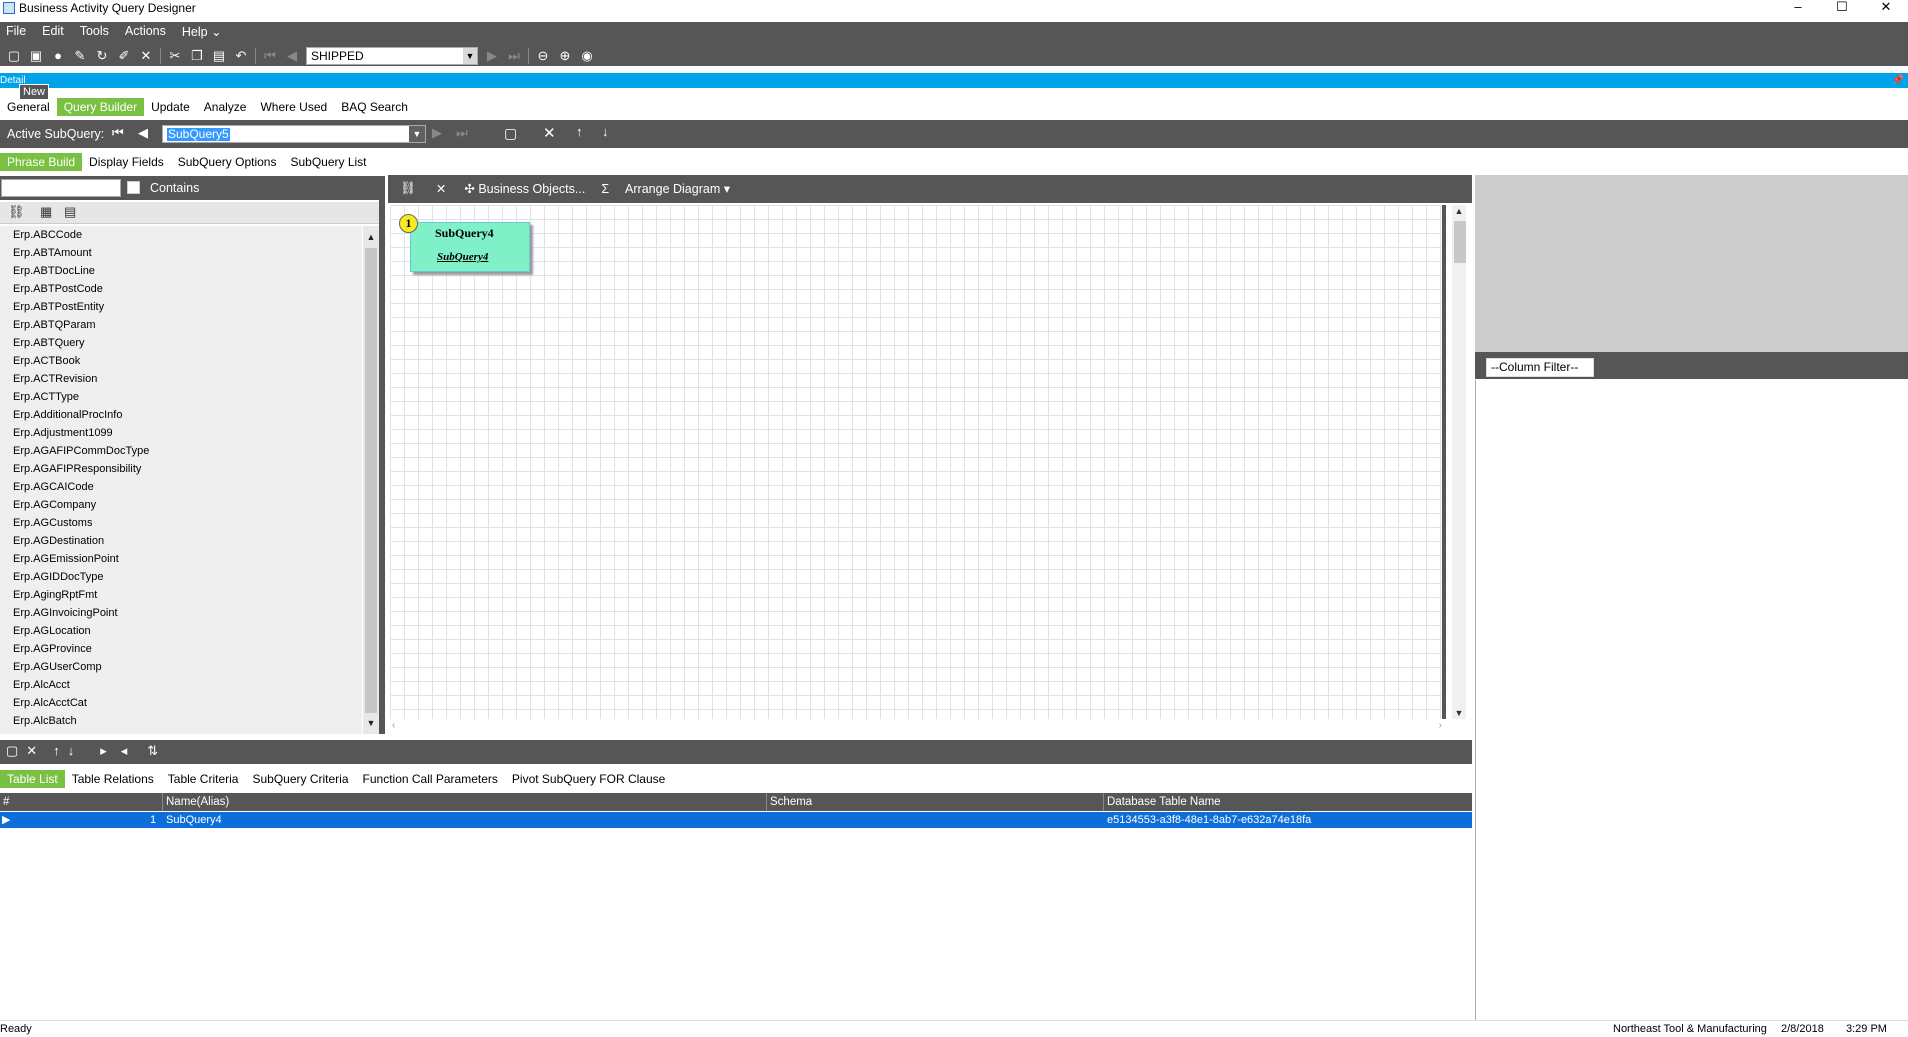  What do you see at coordinates (181, 253) in the screenshot?
I see `list-item: Erp.ABTAmount` at bounding box center [181, 253].